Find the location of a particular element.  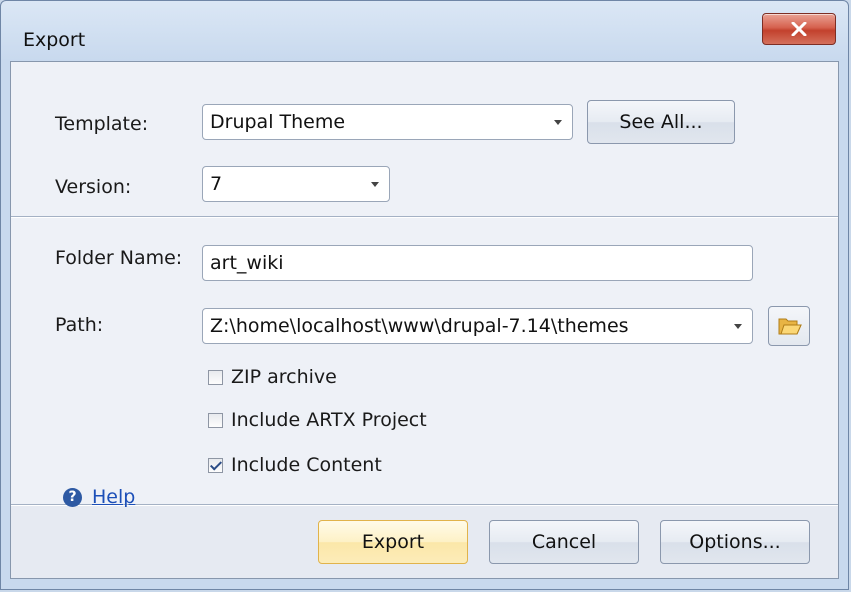

include-content-label: Include Content is located at coordinates (306, 465).